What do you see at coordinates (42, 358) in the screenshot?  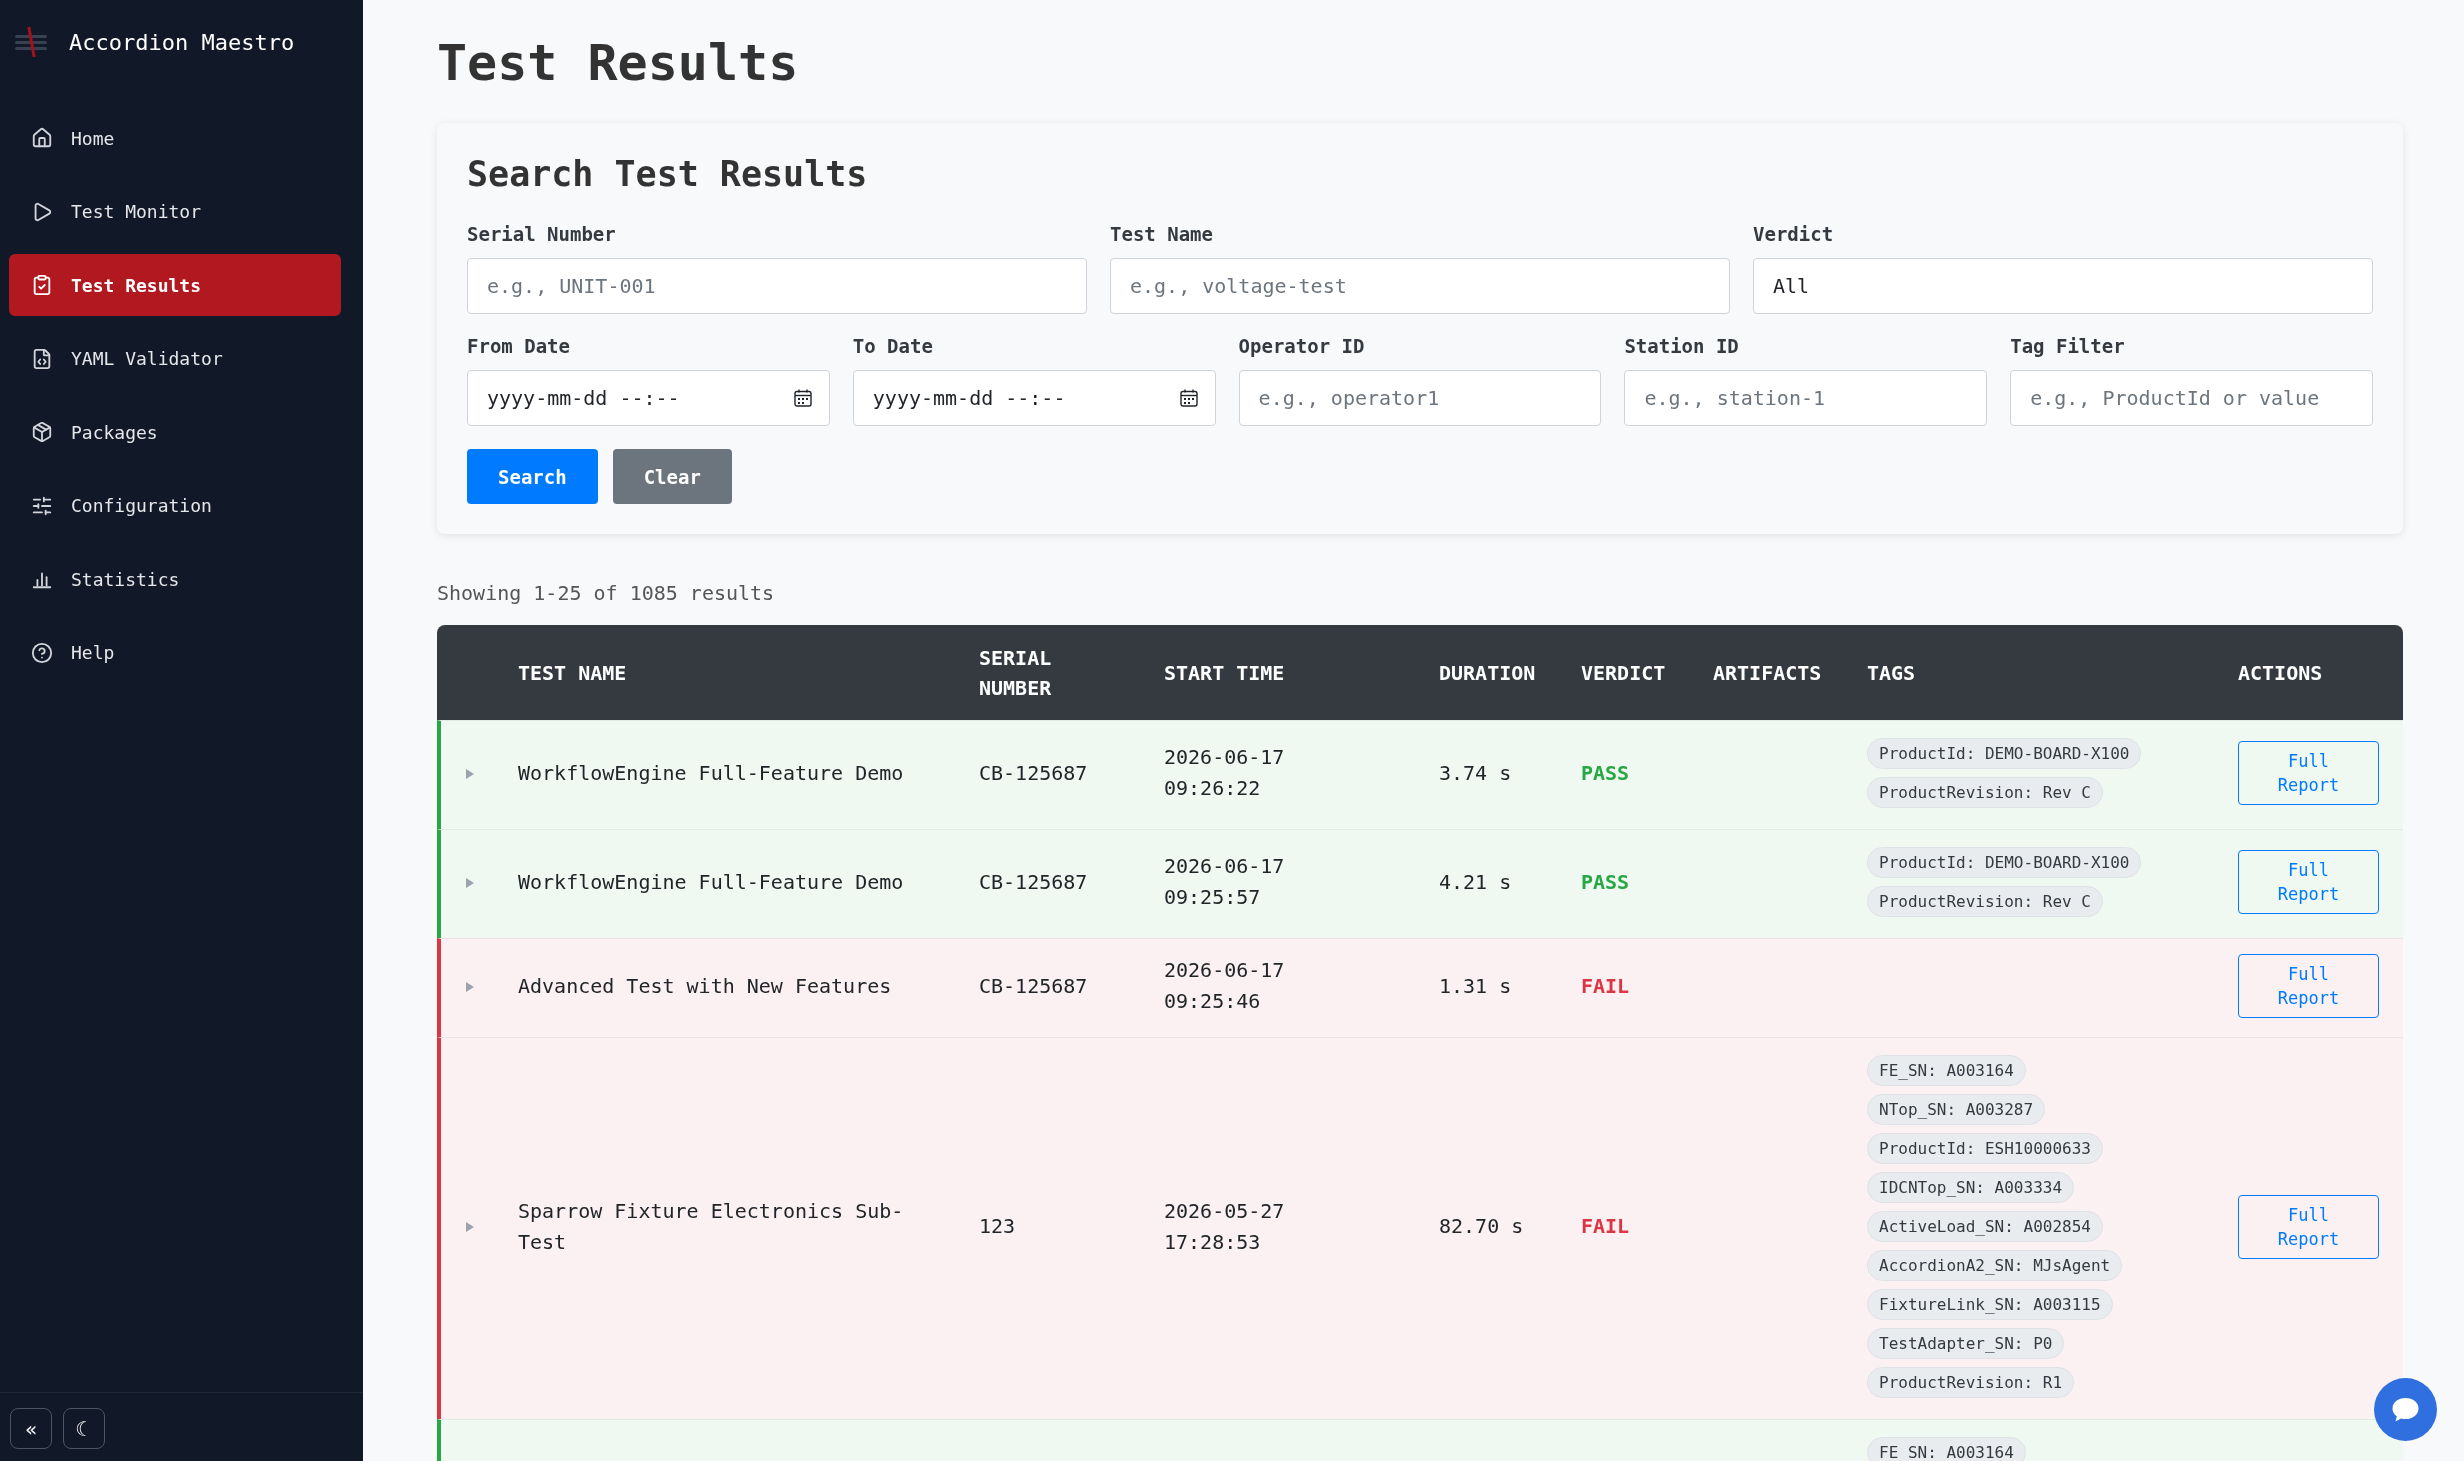 I see `file-code-icon` at bounding box center [42, 358].